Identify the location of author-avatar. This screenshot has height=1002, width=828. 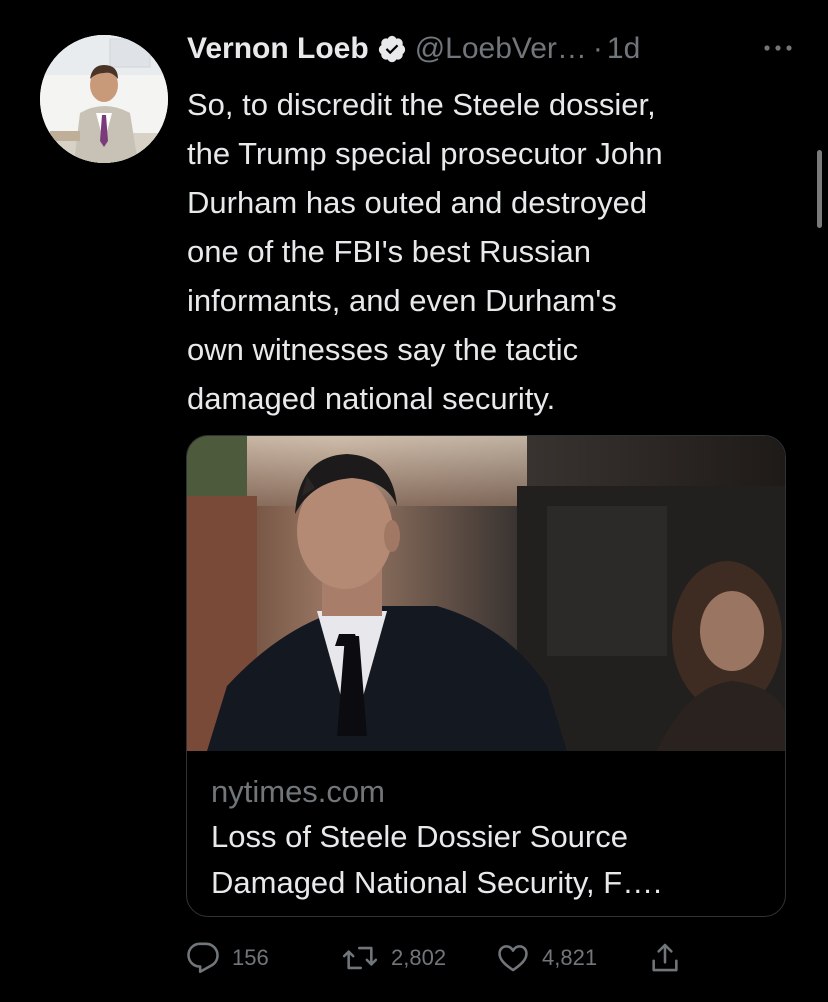
(104, 99).